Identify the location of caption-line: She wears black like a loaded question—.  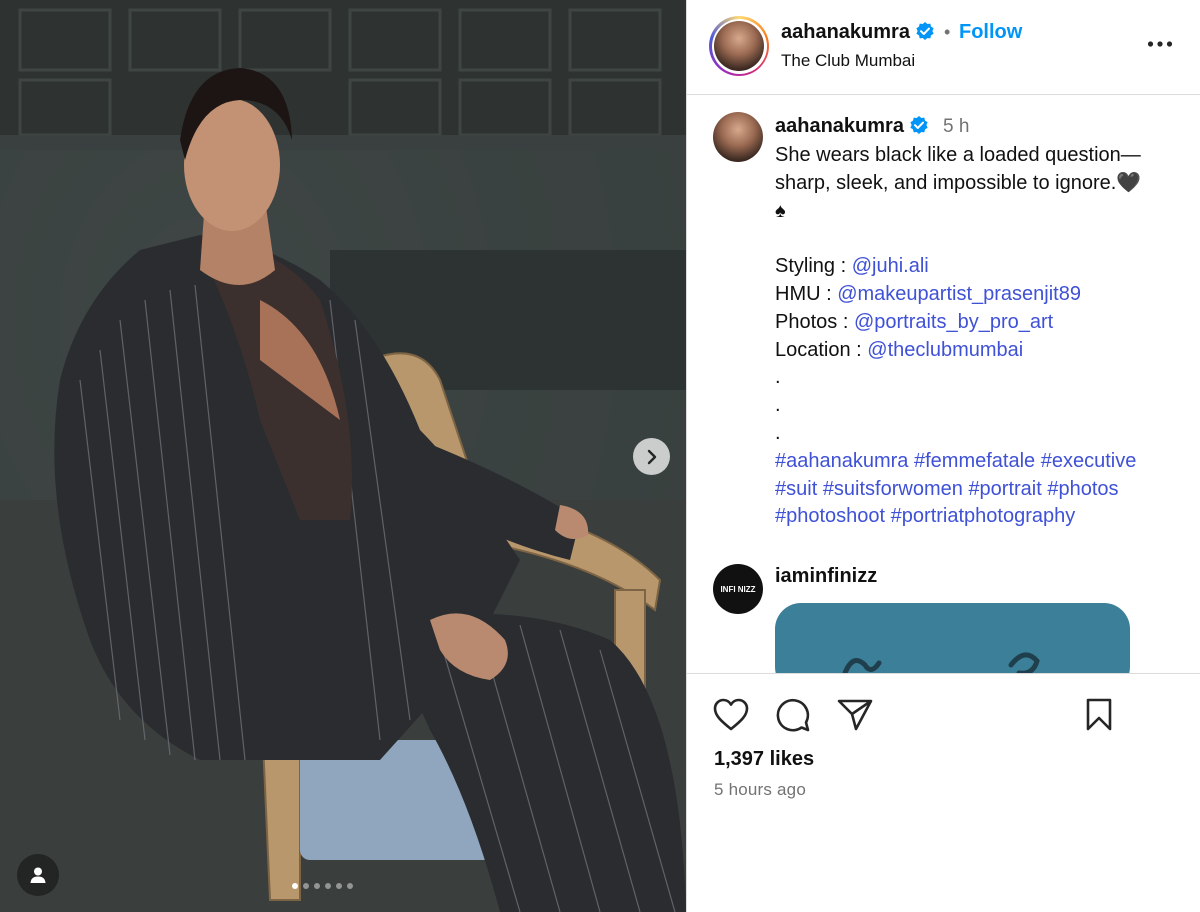
(958, 155).